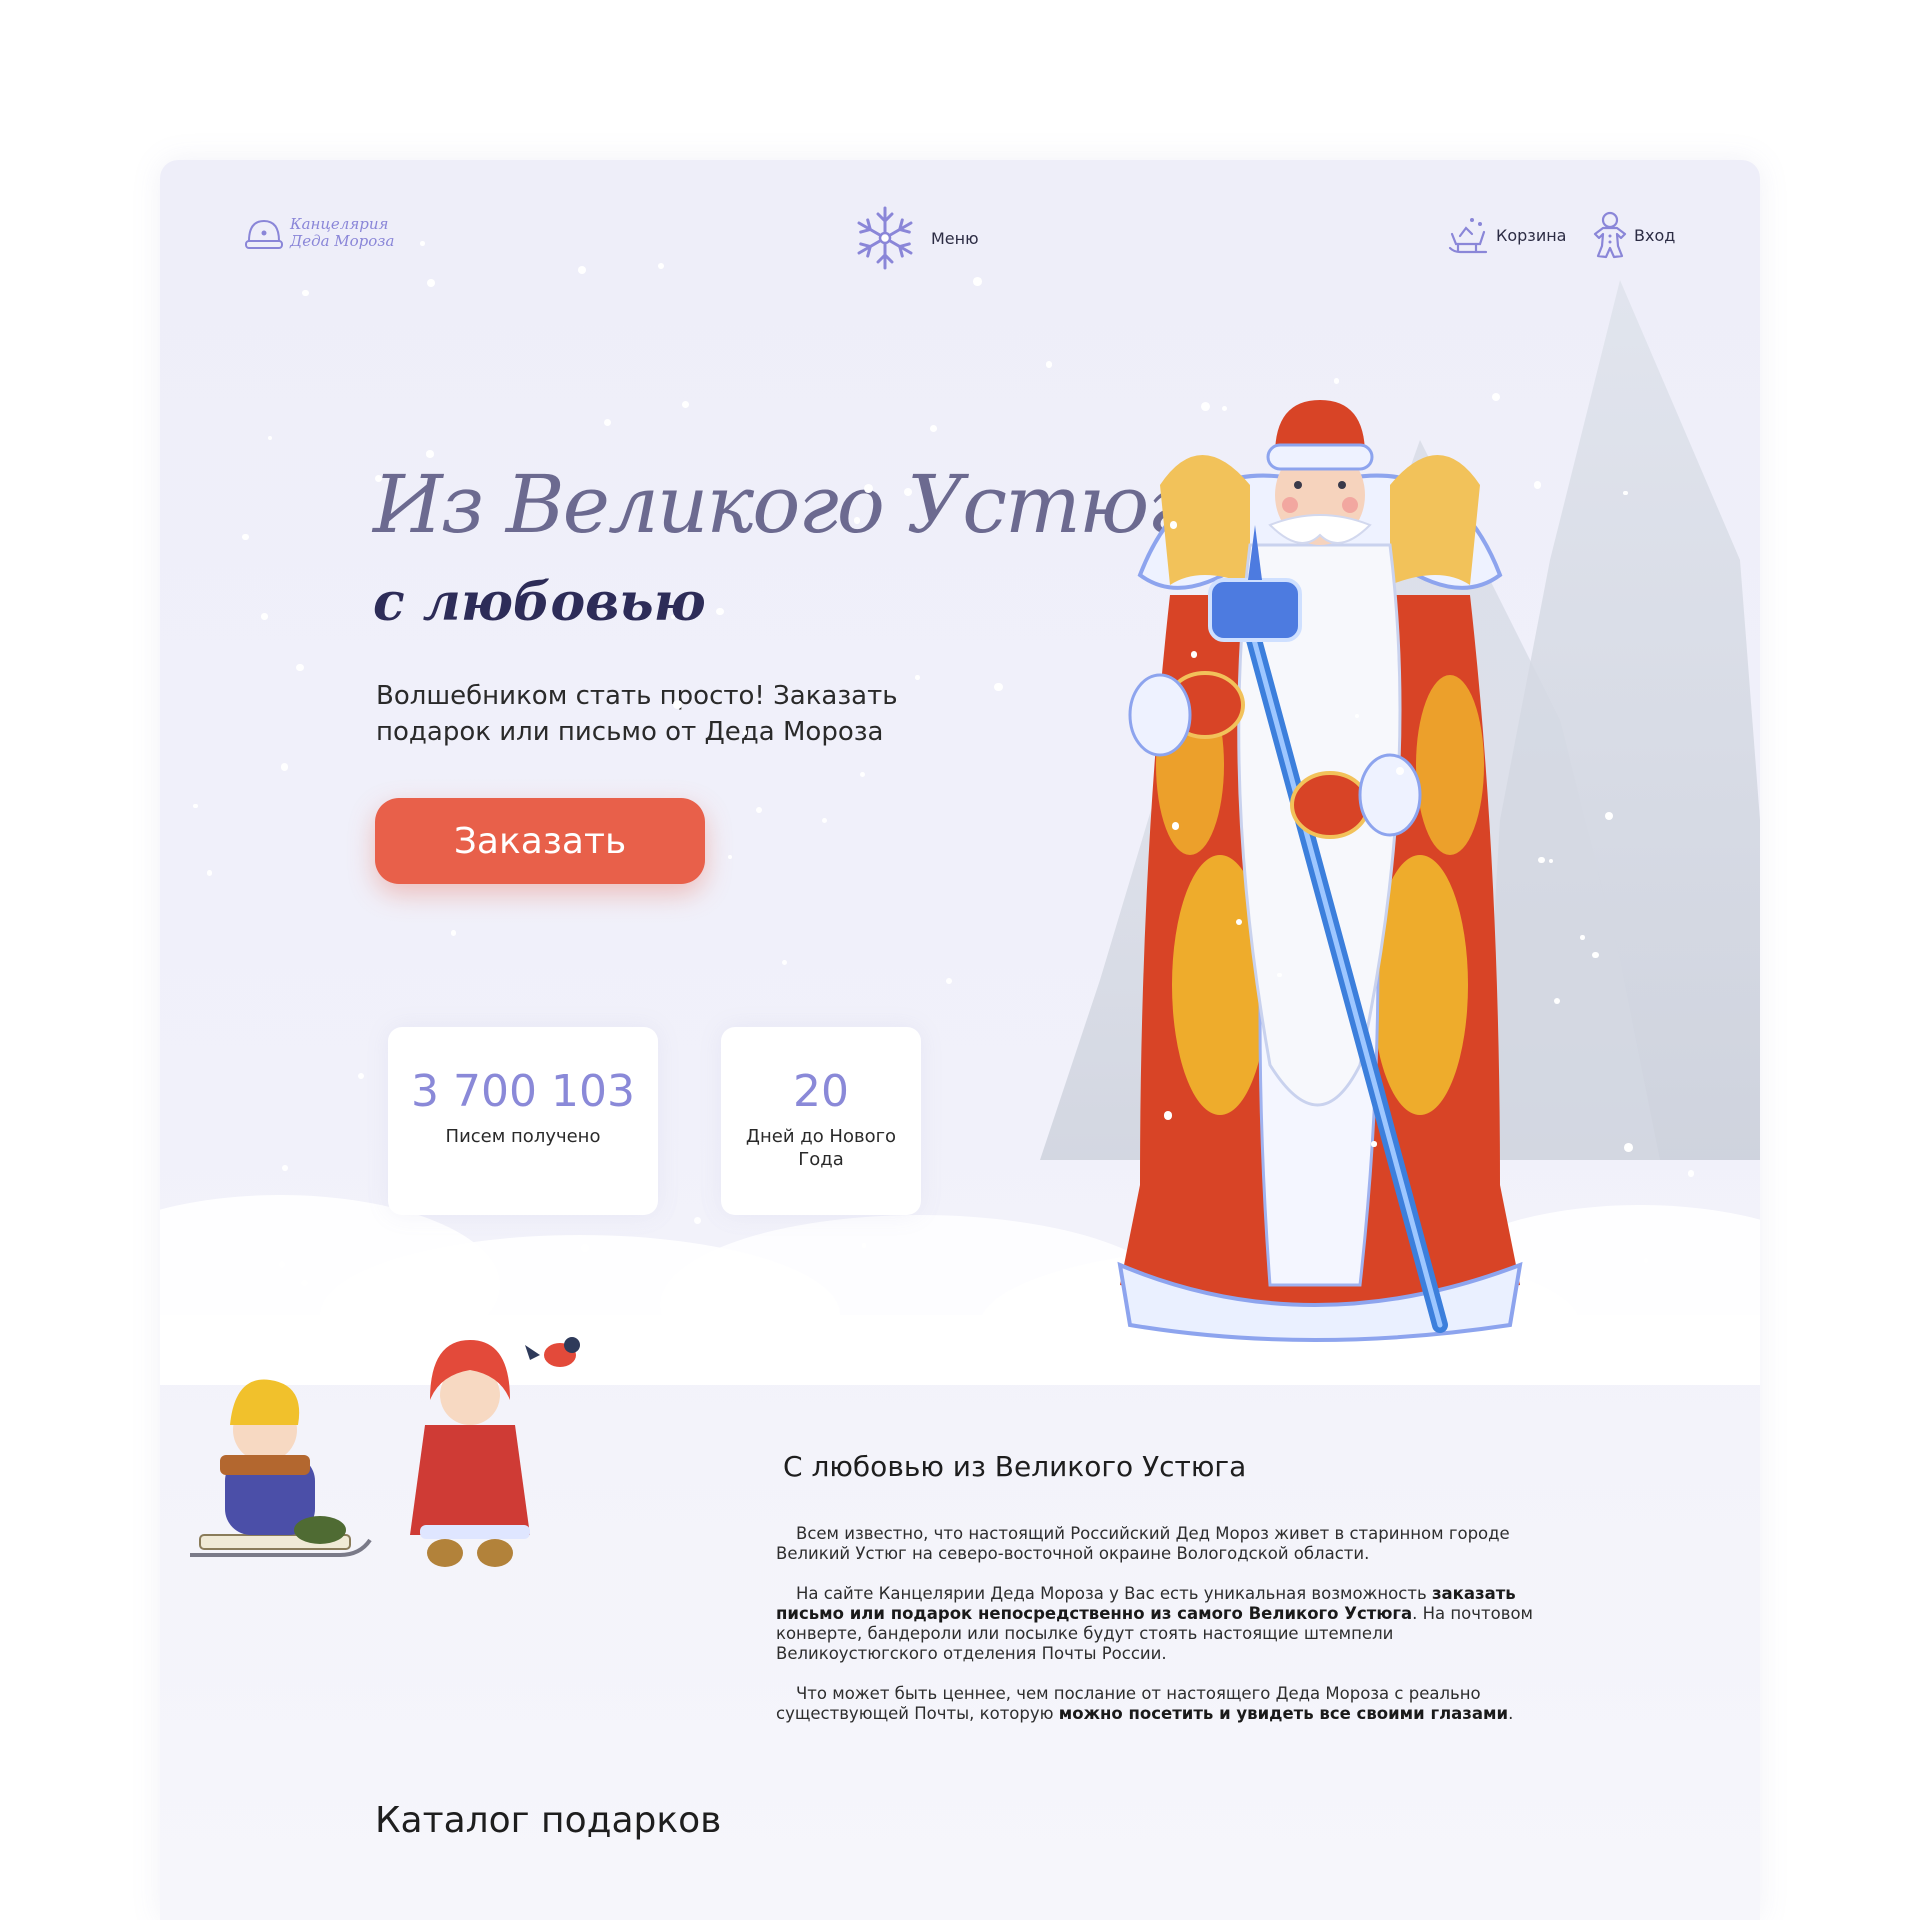 This screenshot has width=1920, height=1920. I want to click on letters-received-card: 3 700 103 Писем получено, so click(523, 1121).